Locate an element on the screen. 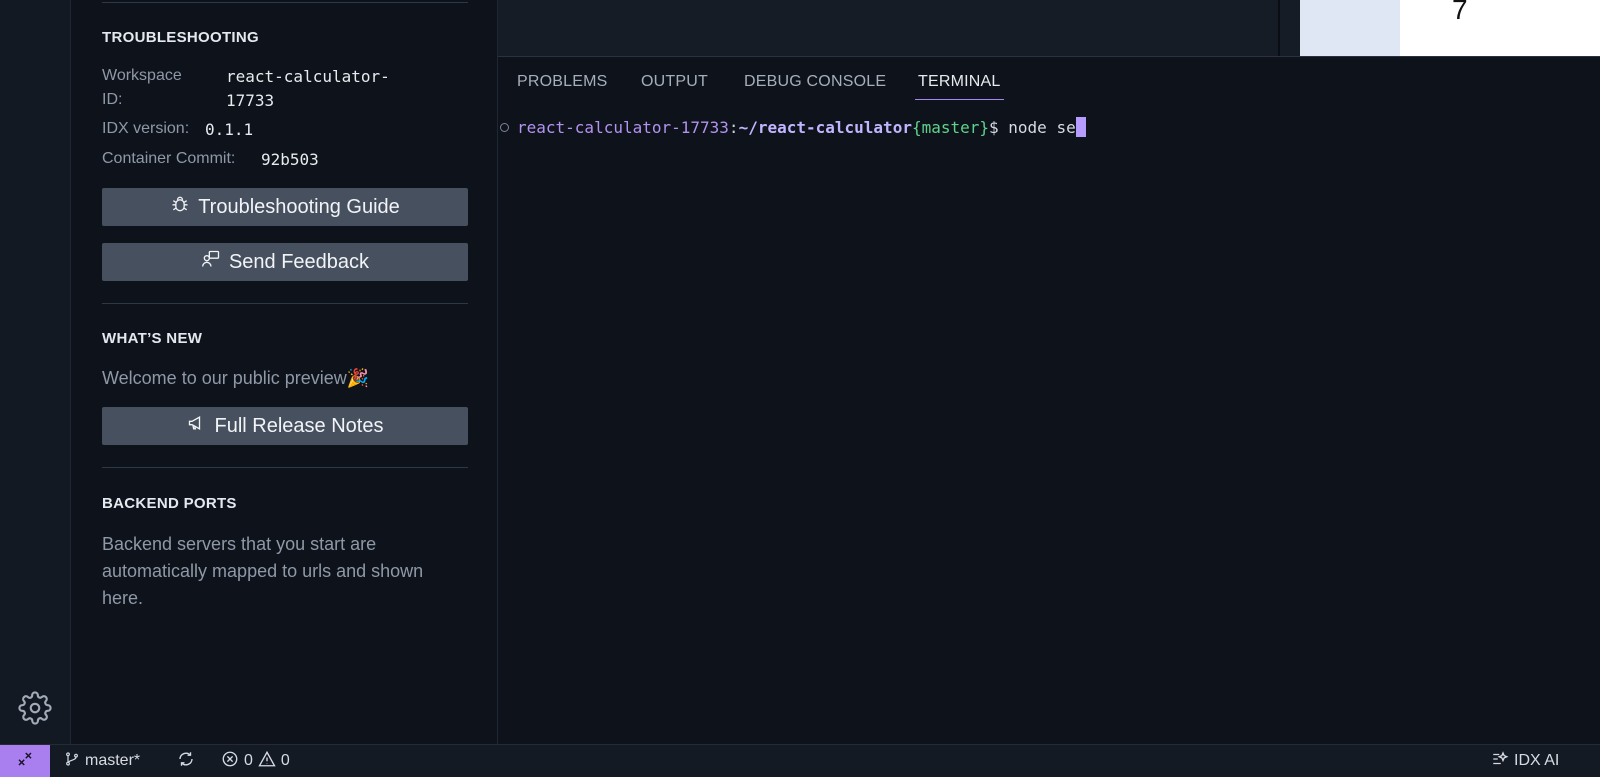 Image resolution: width=1600 pixels, height=777 pixels. terminal-colon: : is located at coordinates (733, 127).